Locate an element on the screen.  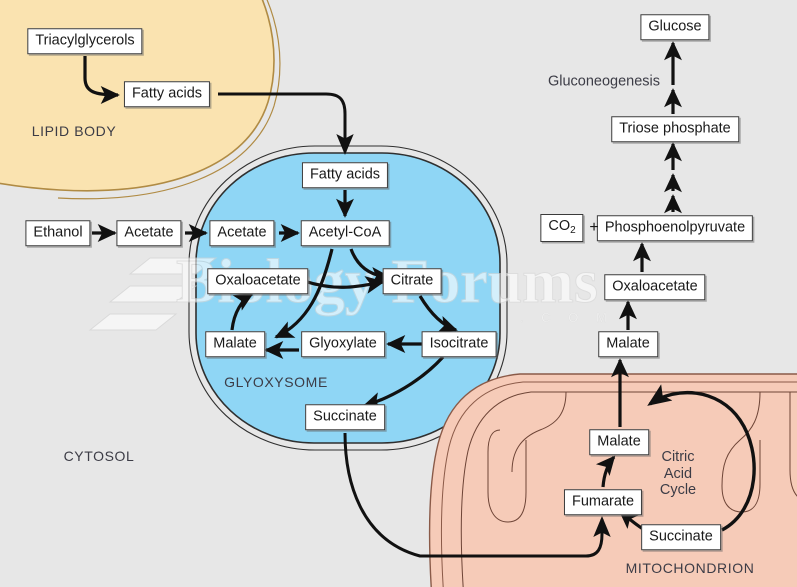
cac-line2: Acid is located at coordinates (678, 473).